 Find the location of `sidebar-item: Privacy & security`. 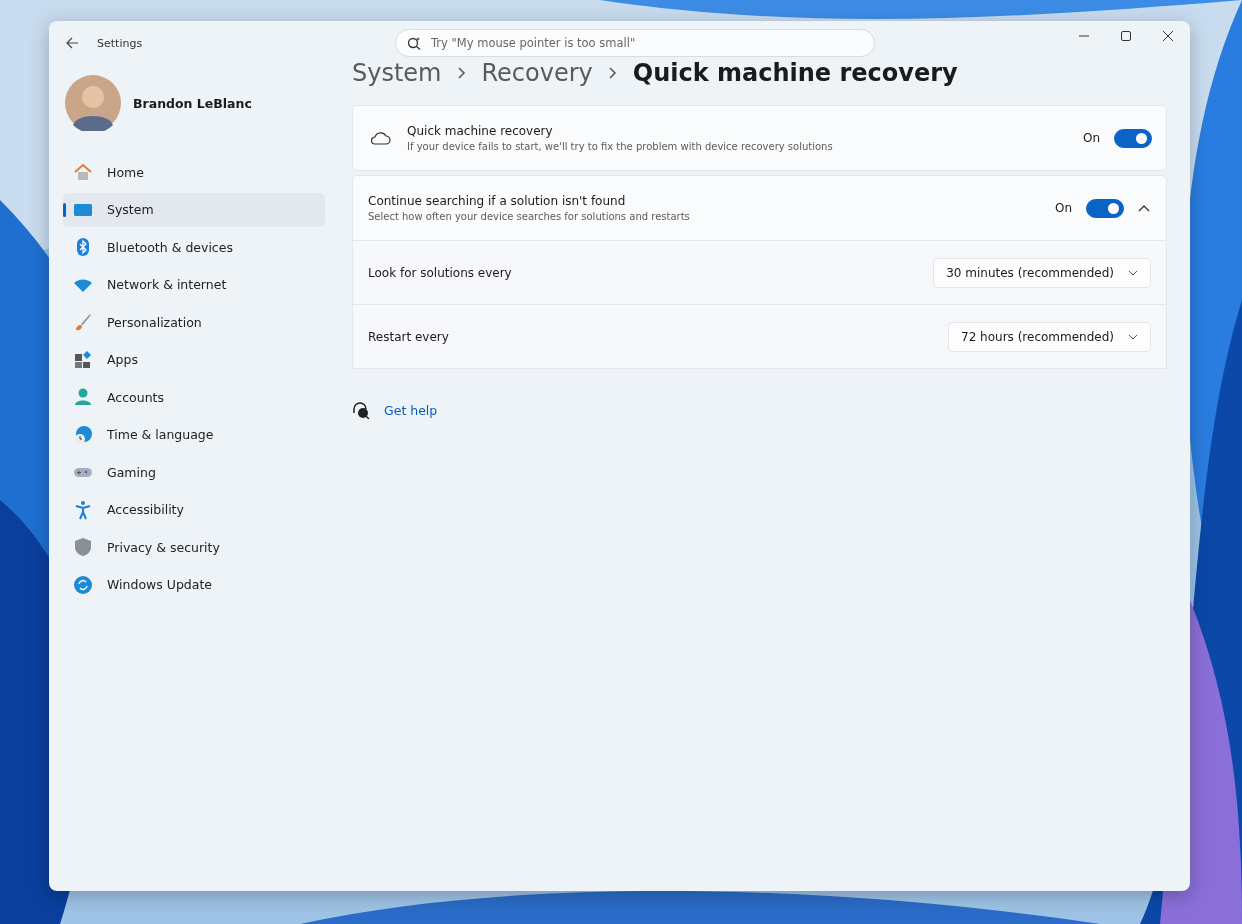

sidebar-item: Privacy & security is located at coordinates (194, 547).